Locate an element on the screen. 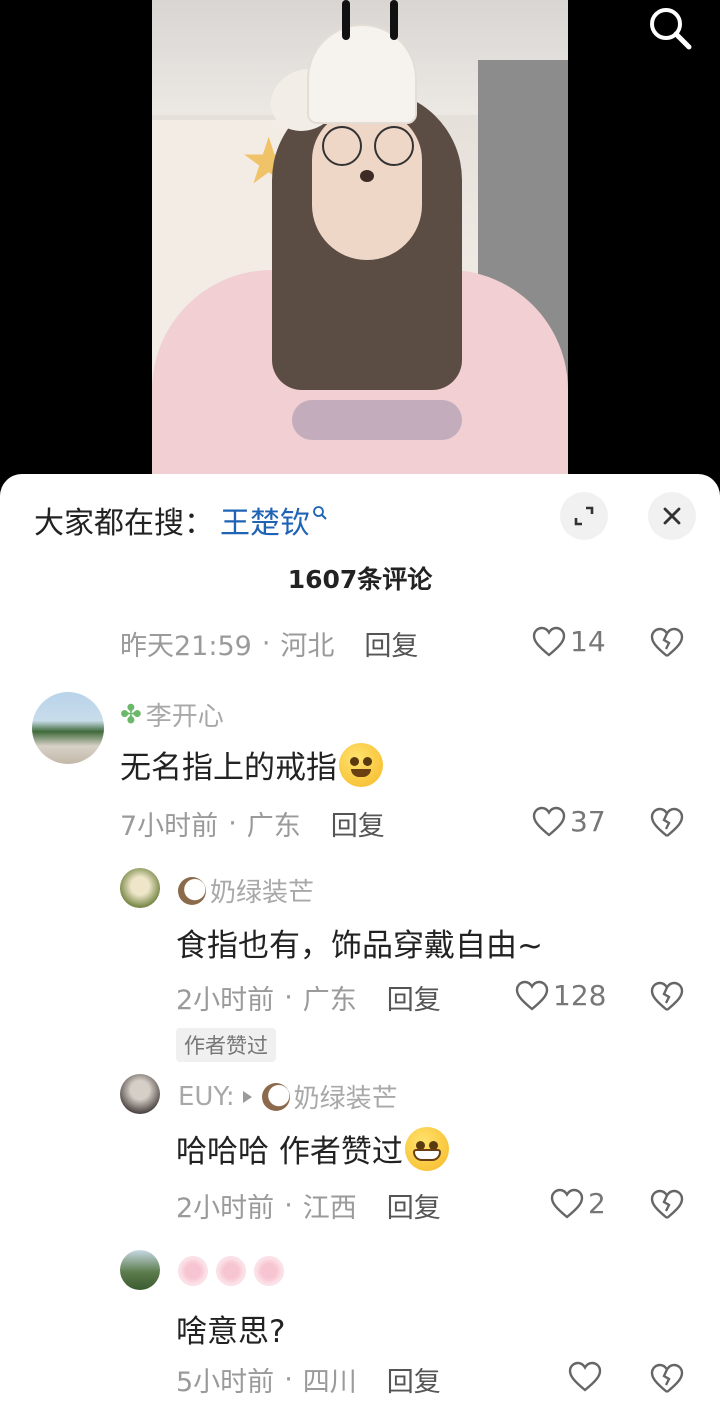  comment-text: 无名指上的戒指 is located at coordinates (251, 764).